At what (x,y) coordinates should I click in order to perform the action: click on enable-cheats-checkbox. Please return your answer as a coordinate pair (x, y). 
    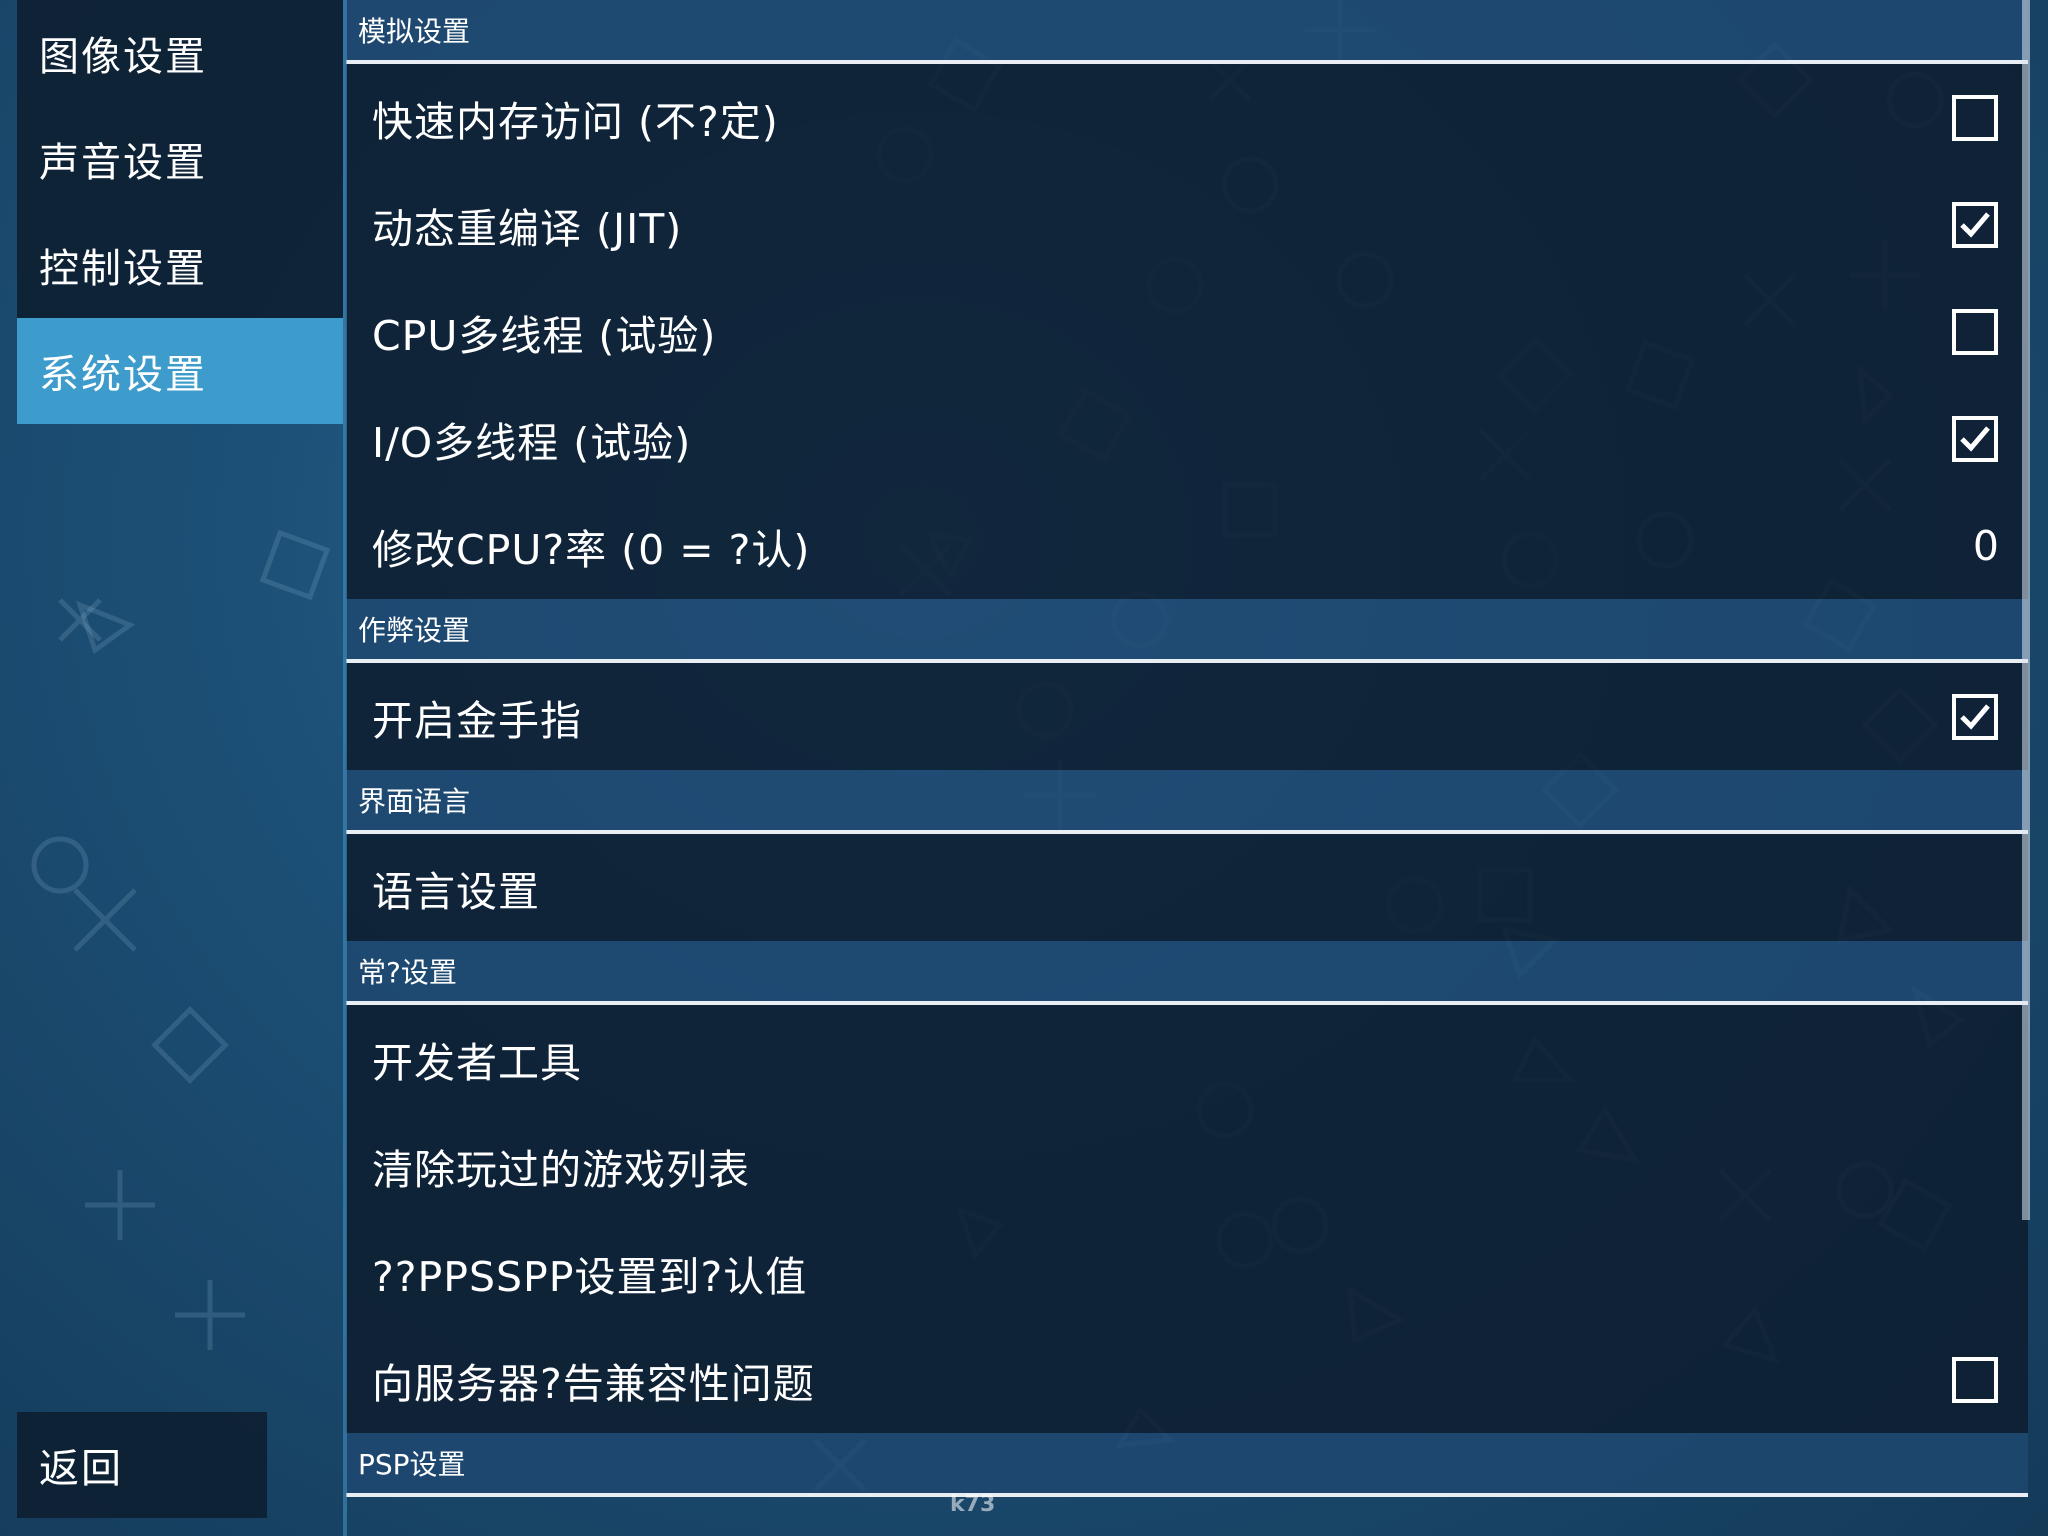
    Looking at the image, I should click on (1975, 716).